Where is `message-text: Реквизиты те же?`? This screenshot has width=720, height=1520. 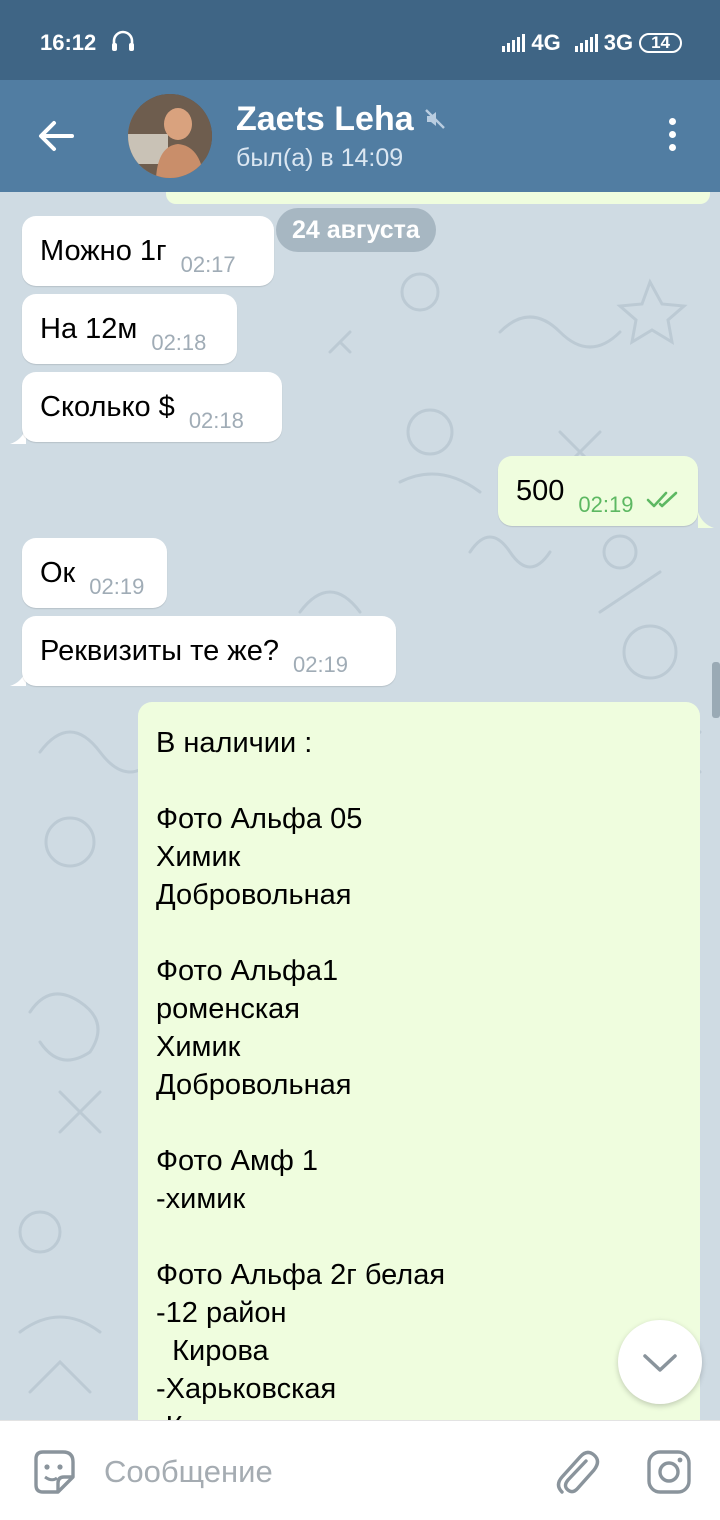
message-text: Реквизиты те же? is located at coordinates (159, 651).